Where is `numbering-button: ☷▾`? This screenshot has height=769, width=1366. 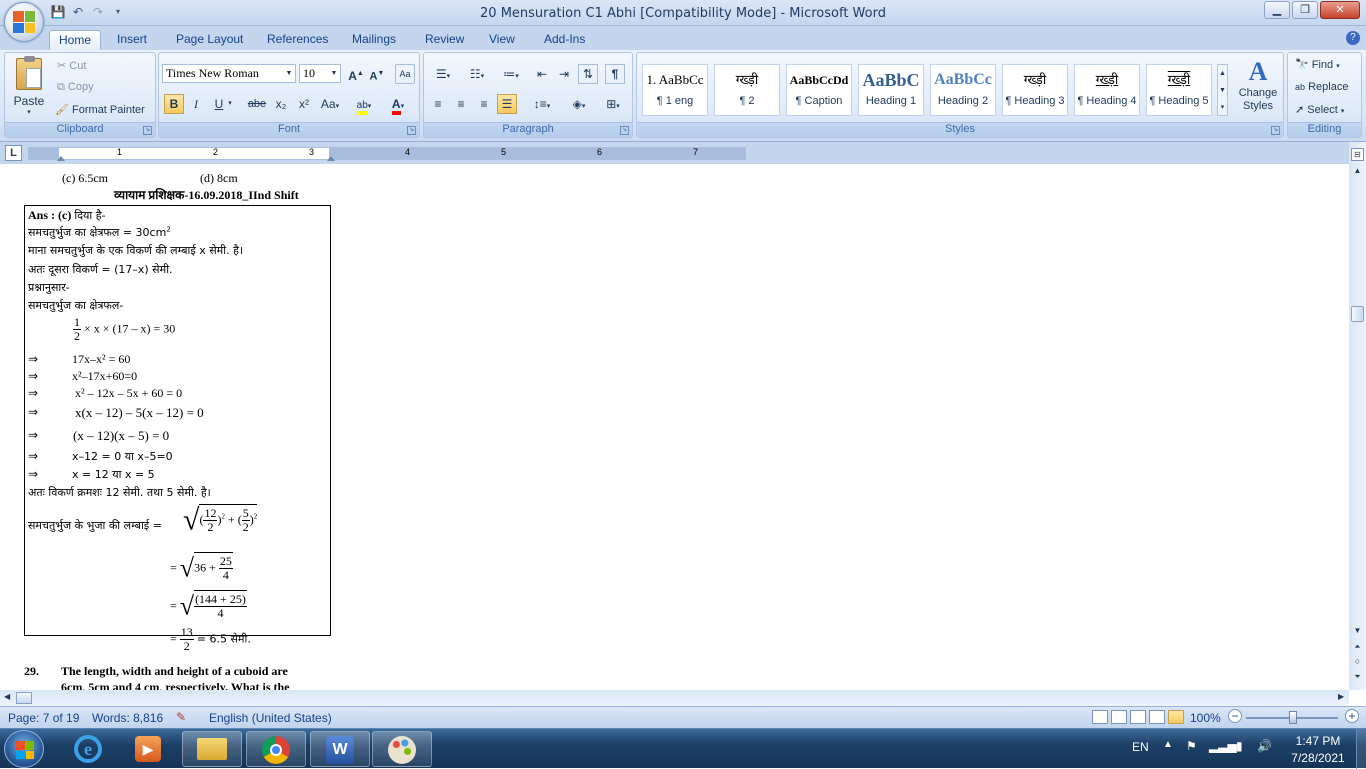 numbering-button: ☷▾ is located at coordinates (477, 74).